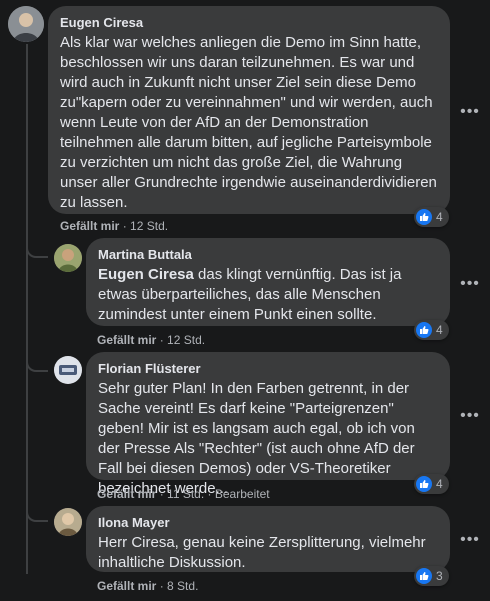 The image size is (490, 601). What do you see at coordinates (182, 586) in the screenshot?
I see `timestamp: 8 Std.` at bounding box center [182, 586].